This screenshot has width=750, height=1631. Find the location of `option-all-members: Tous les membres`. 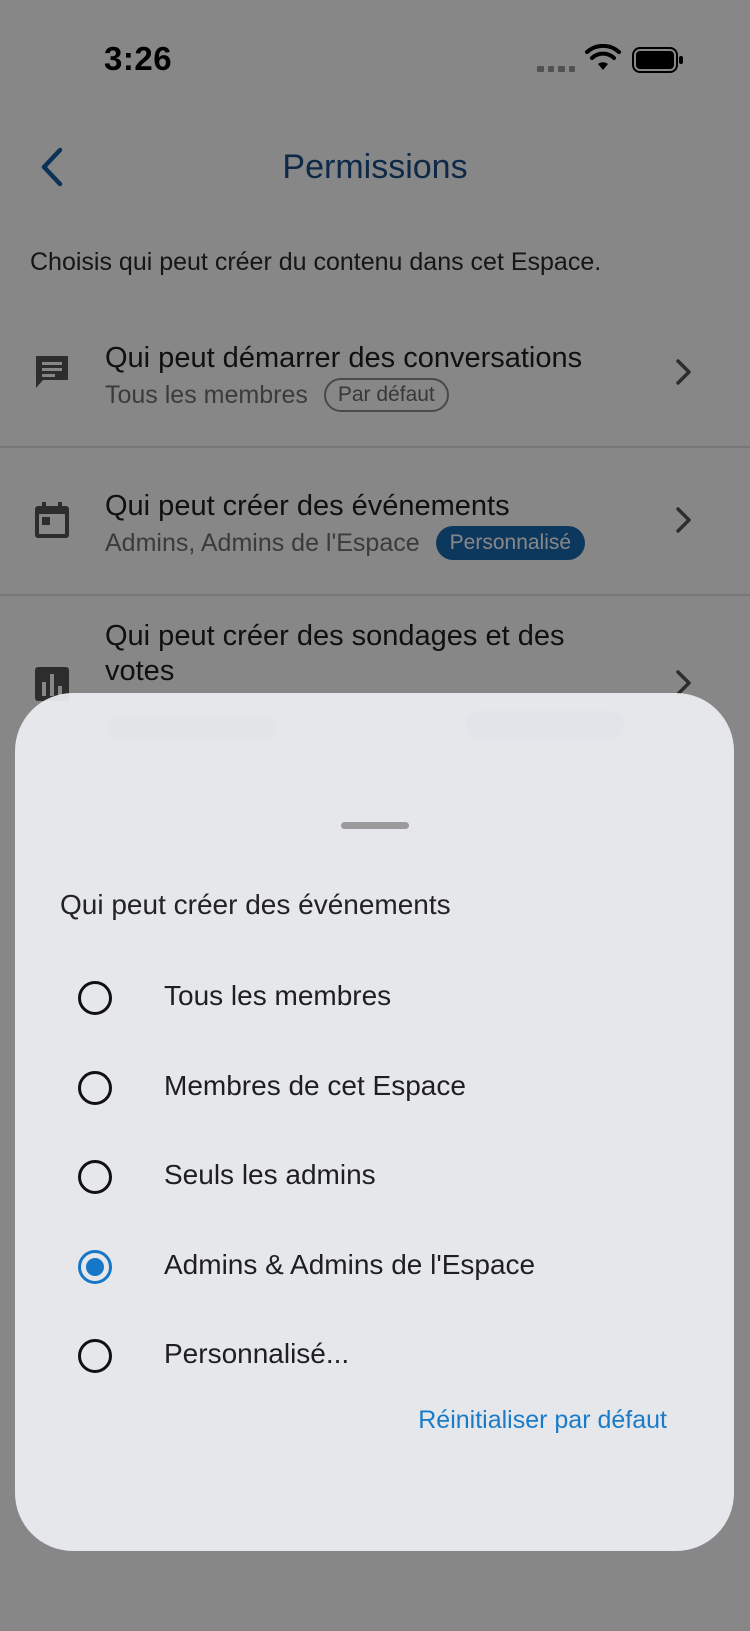

option-all-members: Tous les membres is located at coordinates (374, 998).